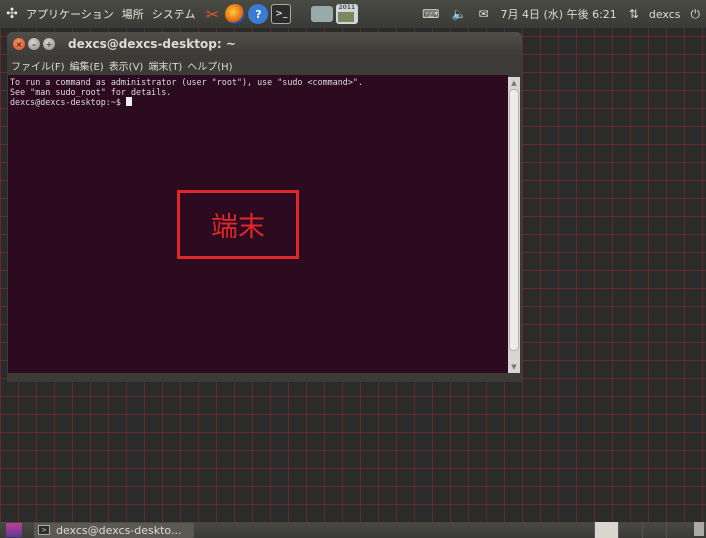  What do you see at coordinates (19, 44) in the screenshot?
I see `close-icon: ×` at bounding box center [19, 44].